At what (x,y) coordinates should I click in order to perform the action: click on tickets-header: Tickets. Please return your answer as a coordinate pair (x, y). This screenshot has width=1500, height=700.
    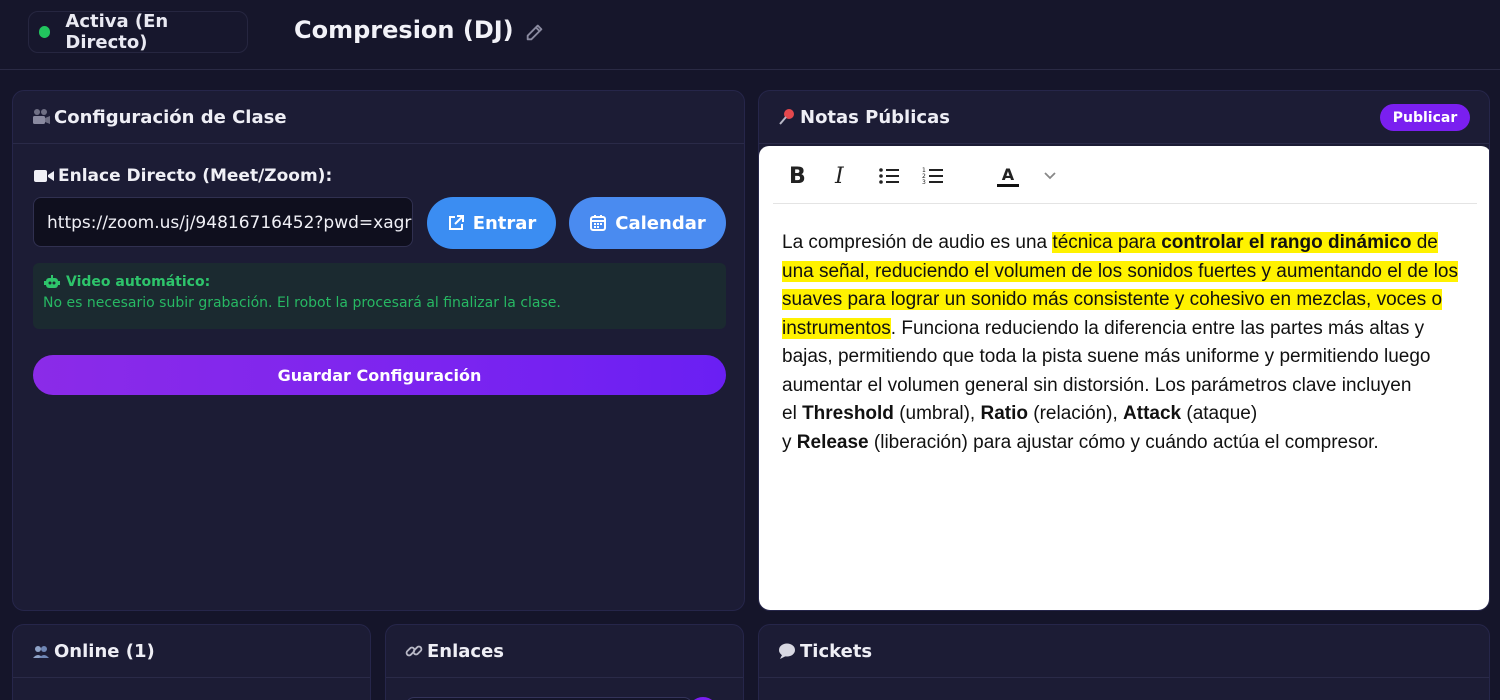
    Looking at the image, I should click on (1124, 651).